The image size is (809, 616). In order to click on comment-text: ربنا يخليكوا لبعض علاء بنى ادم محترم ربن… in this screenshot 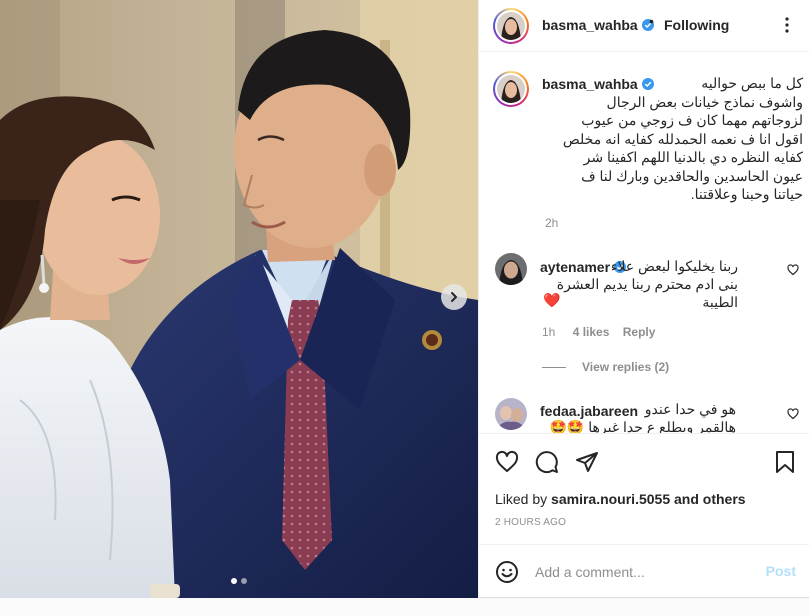, I will do `click(647, 284)`.